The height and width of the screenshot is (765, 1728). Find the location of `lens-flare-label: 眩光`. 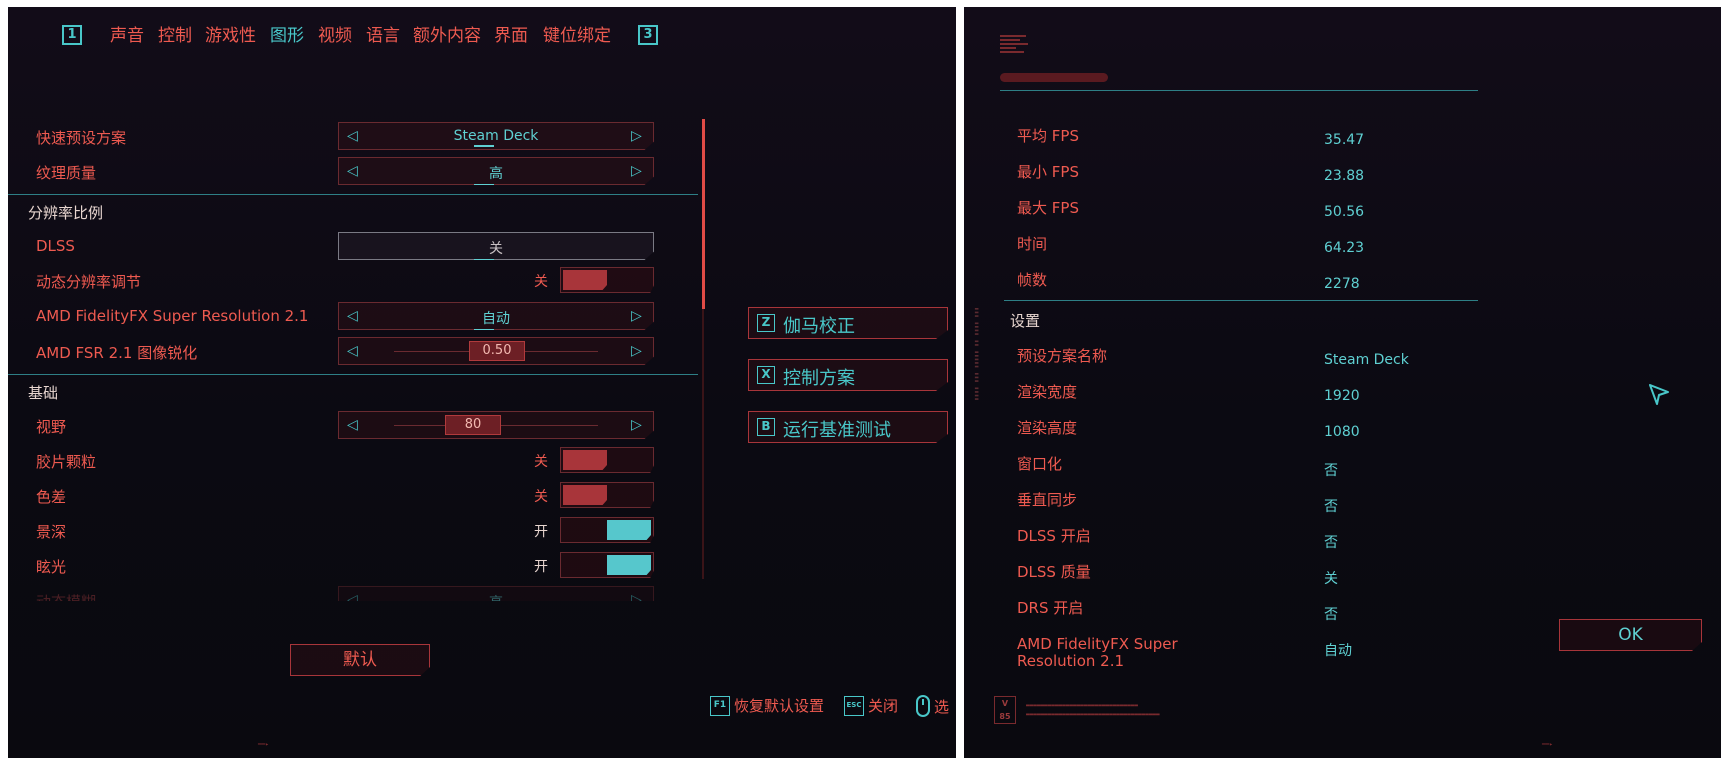

lens-flare-label: 眩光 is located at coordinates (51, 567).